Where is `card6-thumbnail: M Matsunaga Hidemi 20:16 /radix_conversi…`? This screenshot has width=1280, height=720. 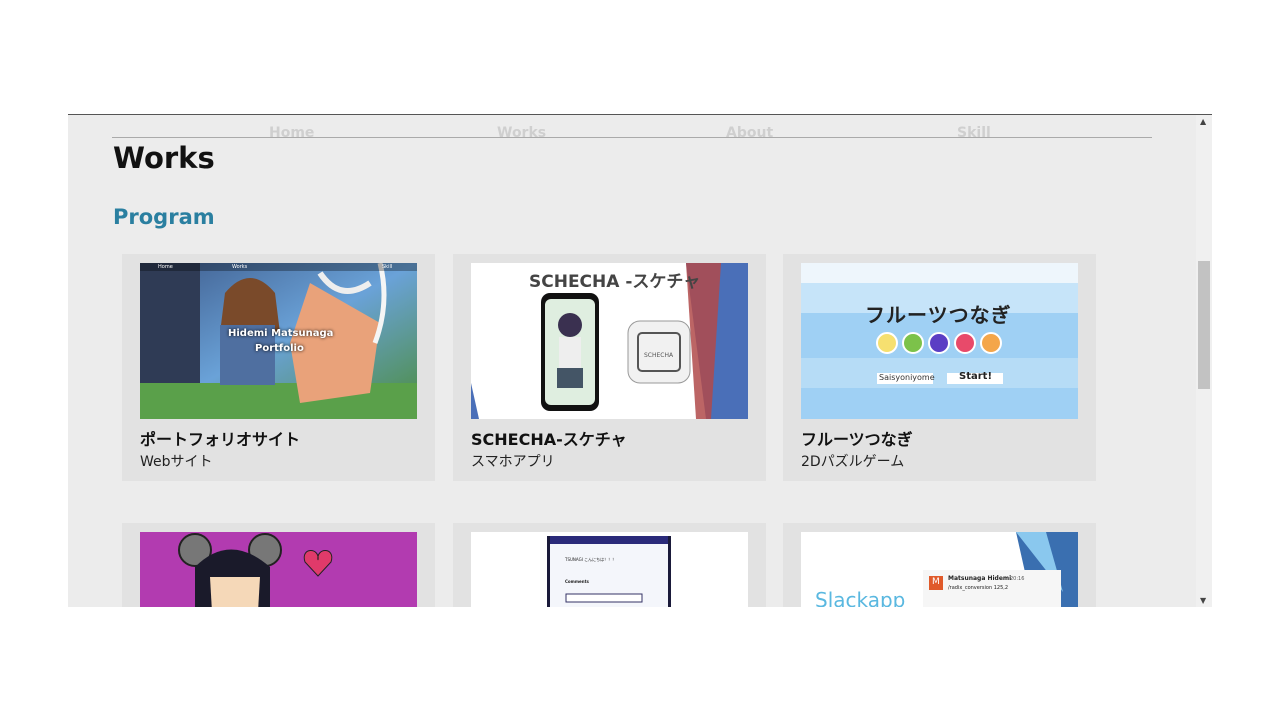 card6-thumbnail: M Matsunaga Hidemi 20:16 /radix_conversi… is located at coordinates (939, 569).